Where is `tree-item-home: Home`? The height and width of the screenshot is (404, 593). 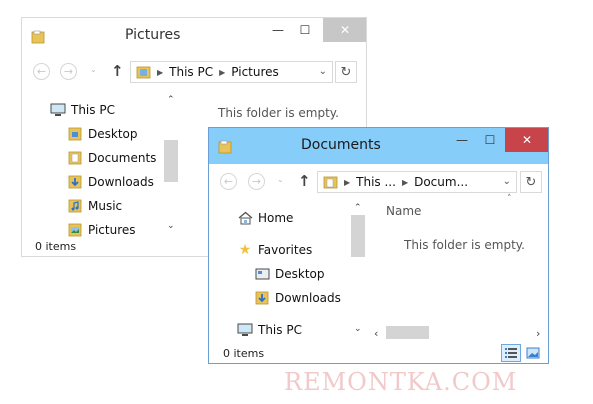
tree-item-home: Home is located at coordinates (265, 217).